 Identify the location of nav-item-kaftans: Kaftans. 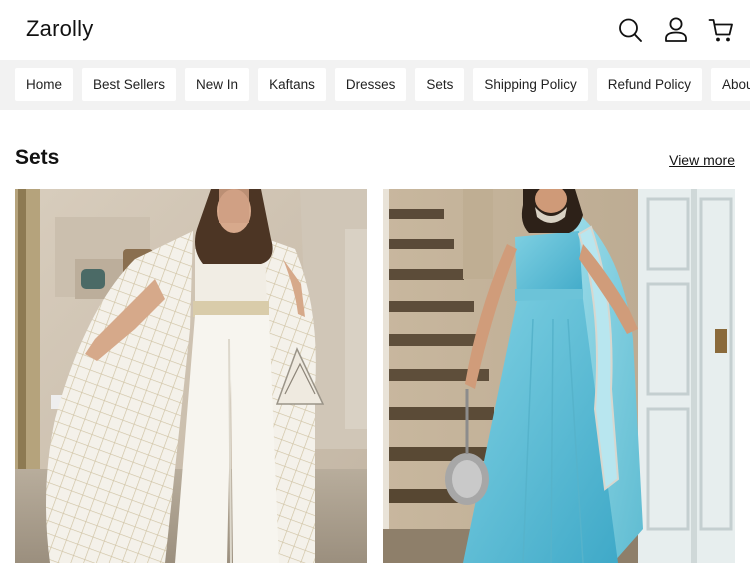
(292, 84).